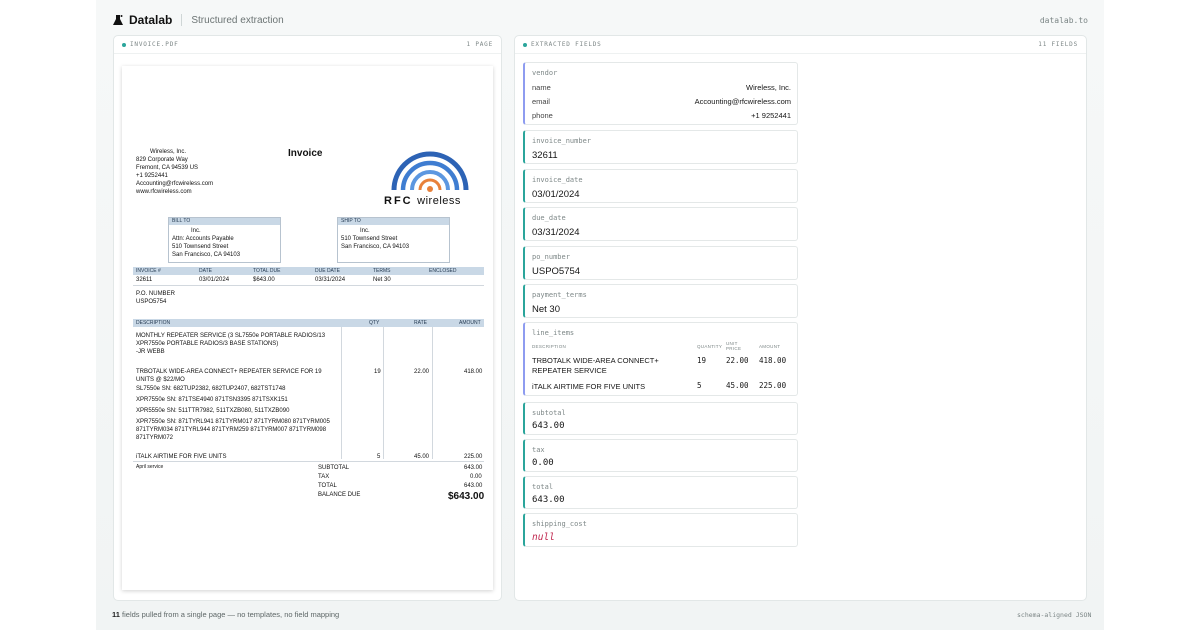  I want to click on vendor-name-row: name Wireless, Inc., so click(661, 87).